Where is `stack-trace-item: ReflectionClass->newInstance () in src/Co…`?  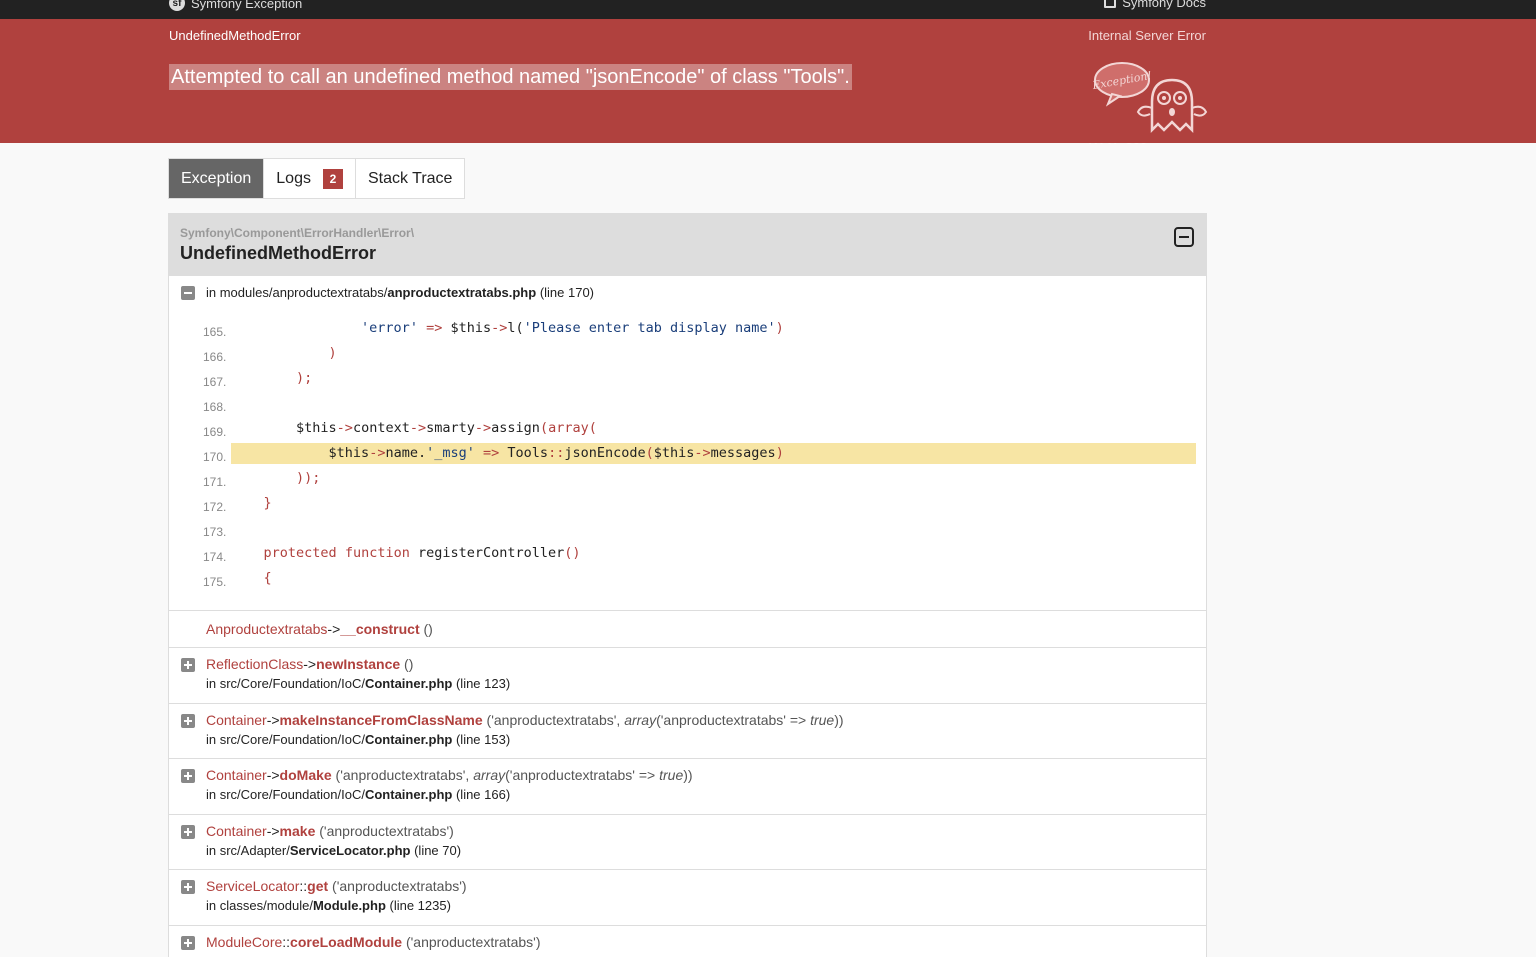
stack-trace-item: ReflectionClass->newInstance () in src/Co… is located at coordinates (687, 675).